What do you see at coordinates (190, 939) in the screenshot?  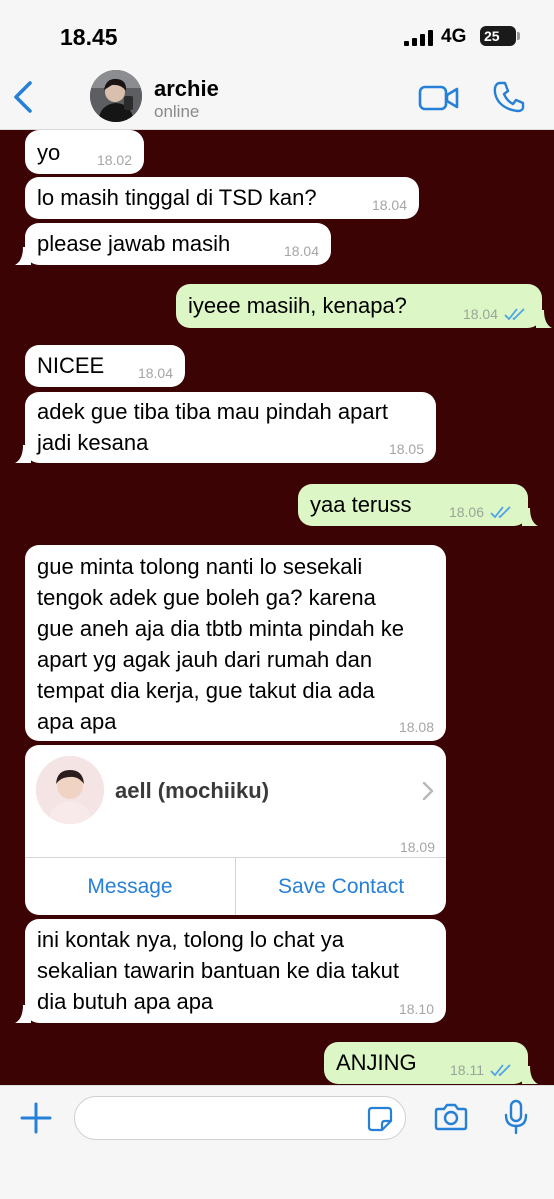 I see `message-line: ini kontak nya, tolong lo chat ya` at bounding box center [190, 939].